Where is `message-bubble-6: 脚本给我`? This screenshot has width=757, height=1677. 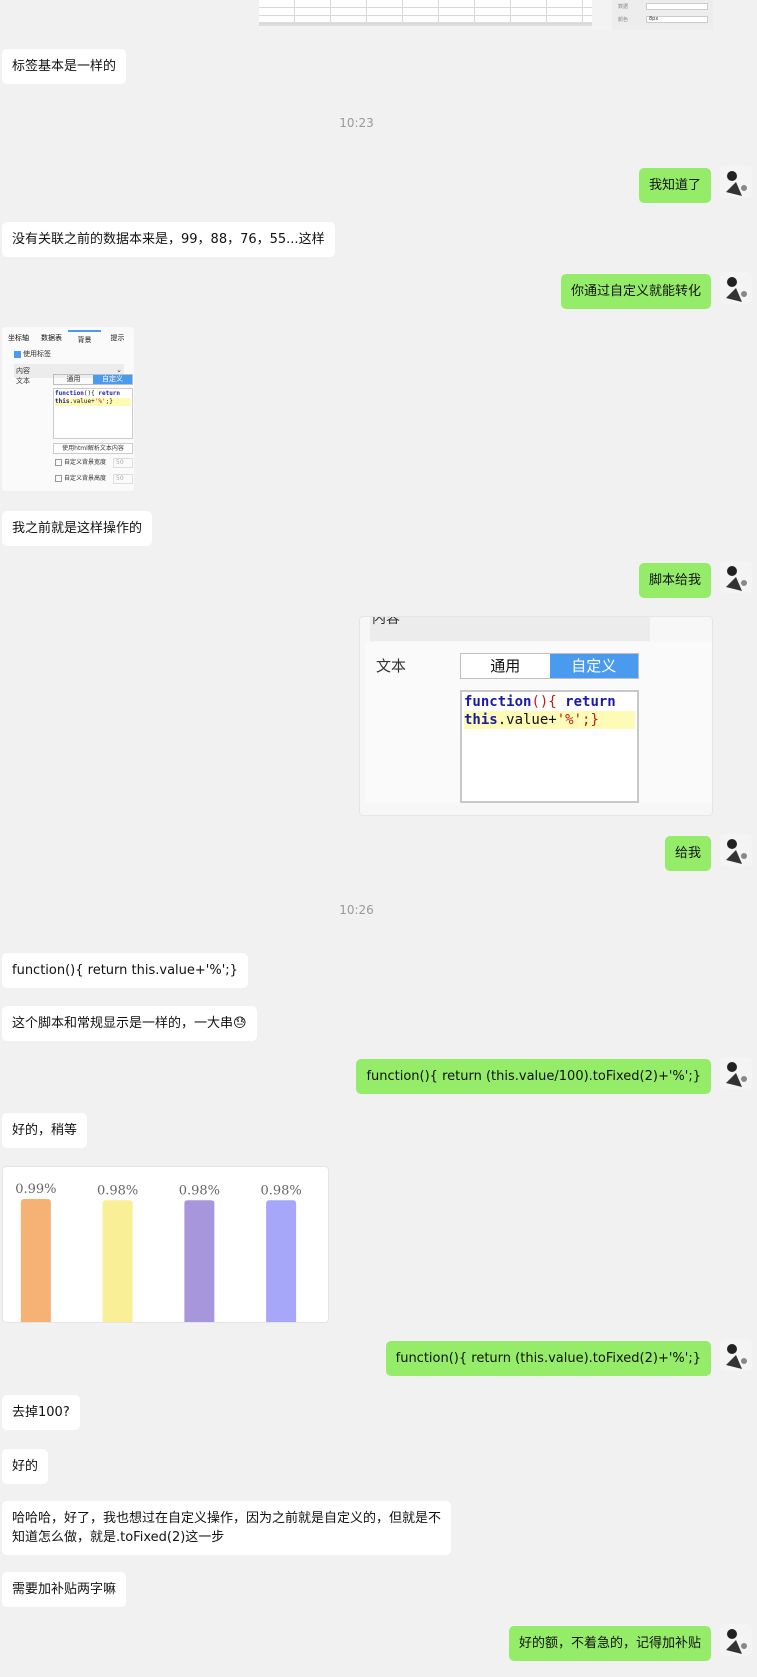 message-bubble-6: 脚本给我 is located at coordinates (674, 580).